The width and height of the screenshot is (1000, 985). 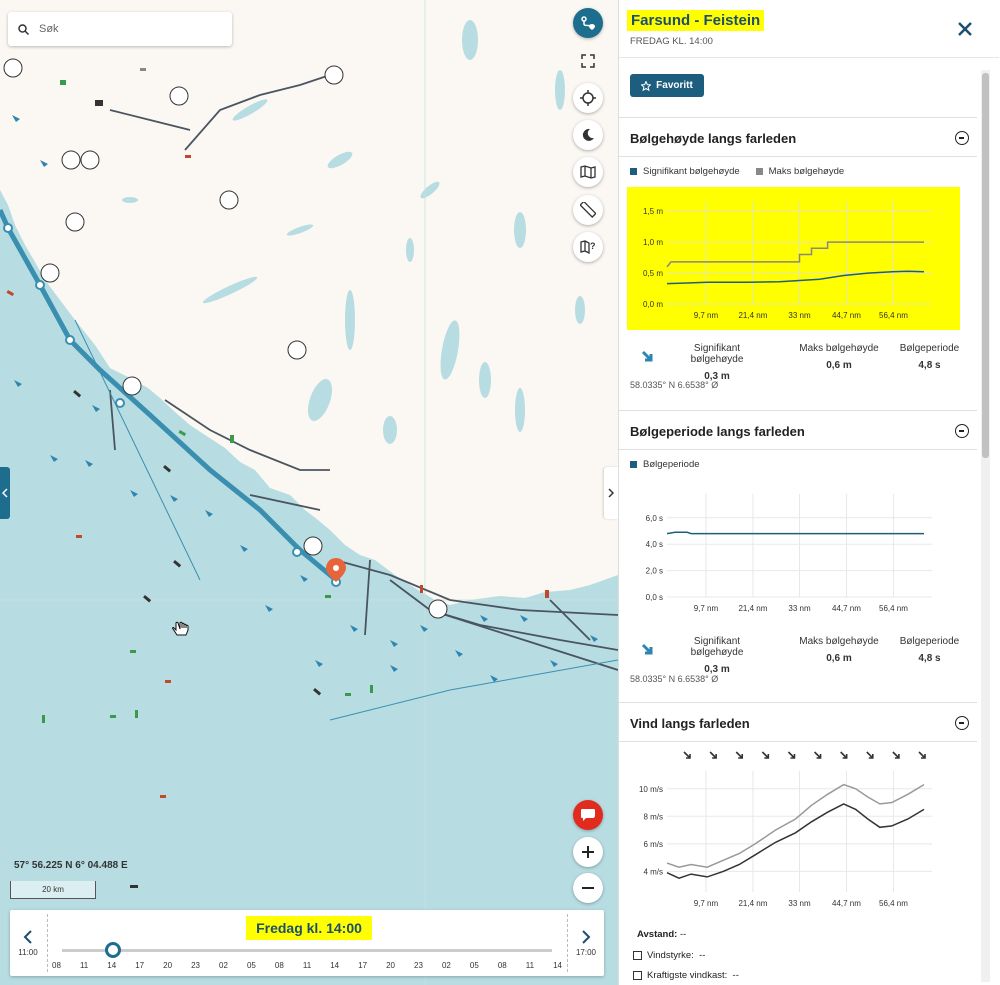 I want to click on collapse-right-panel-button, so click(x=611, y=493).